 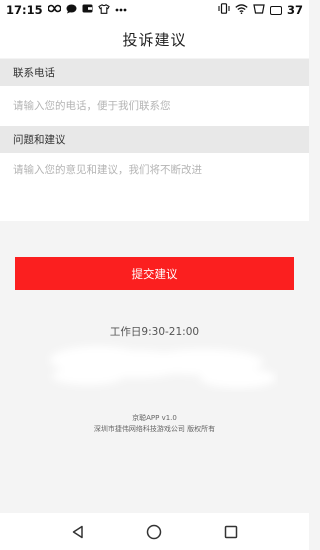 I want to click on battery-level: 37, so click(x=294, y=10).